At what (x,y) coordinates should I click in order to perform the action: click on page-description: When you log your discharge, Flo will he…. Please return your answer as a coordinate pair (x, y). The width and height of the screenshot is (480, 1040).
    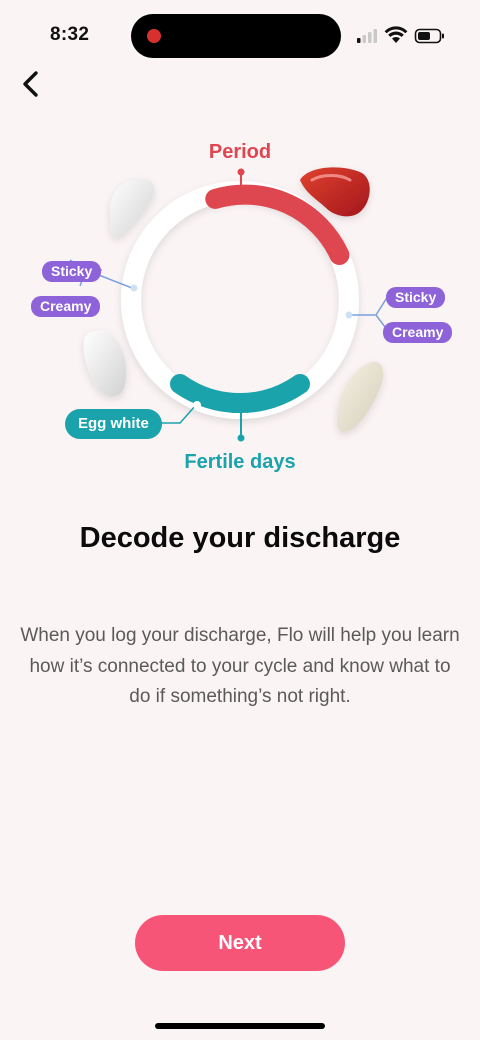
    Looking at the image, I should click on (240, 666).